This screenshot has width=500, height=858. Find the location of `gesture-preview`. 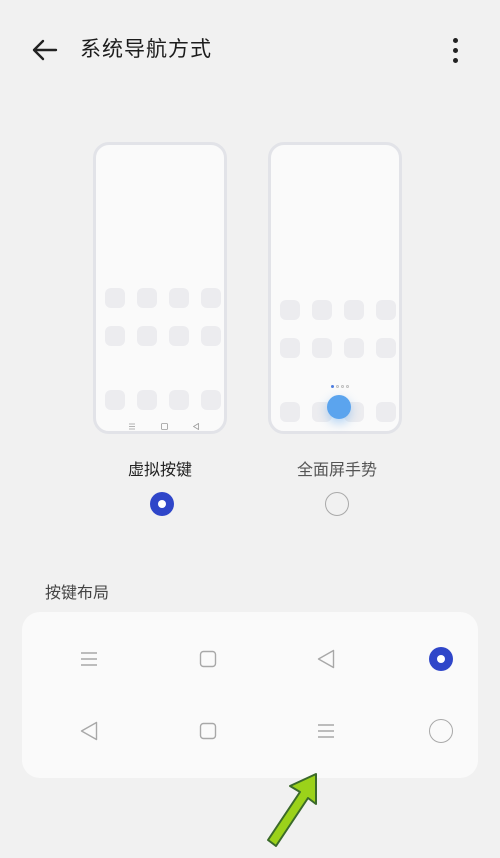

gesture-preview is located at coordinates (335, 288).